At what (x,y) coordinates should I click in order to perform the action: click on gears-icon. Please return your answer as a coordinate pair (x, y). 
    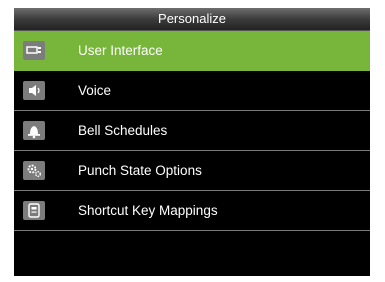
    Looking at the image, I should click on (34, 170).